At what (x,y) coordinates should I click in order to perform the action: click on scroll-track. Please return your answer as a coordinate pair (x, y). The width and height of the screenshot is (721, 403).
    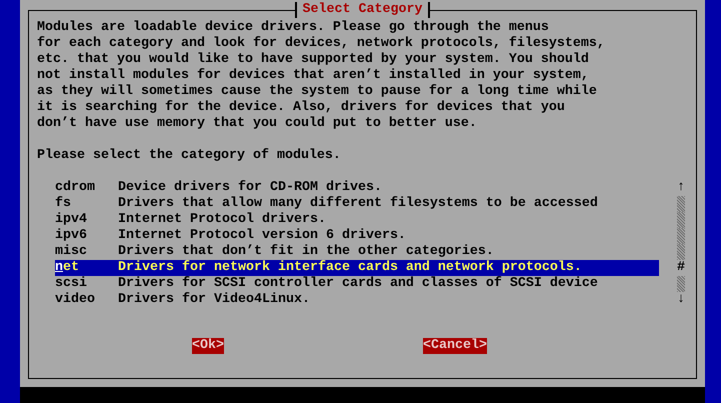
    Looking at the image, I should click on (681, 284).